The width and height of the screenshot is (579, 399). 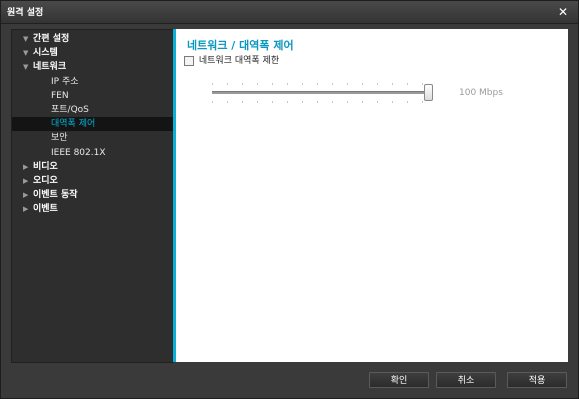 I want to click on sidebar-item-label: 포트/QoS, so click(x=70, y=110).